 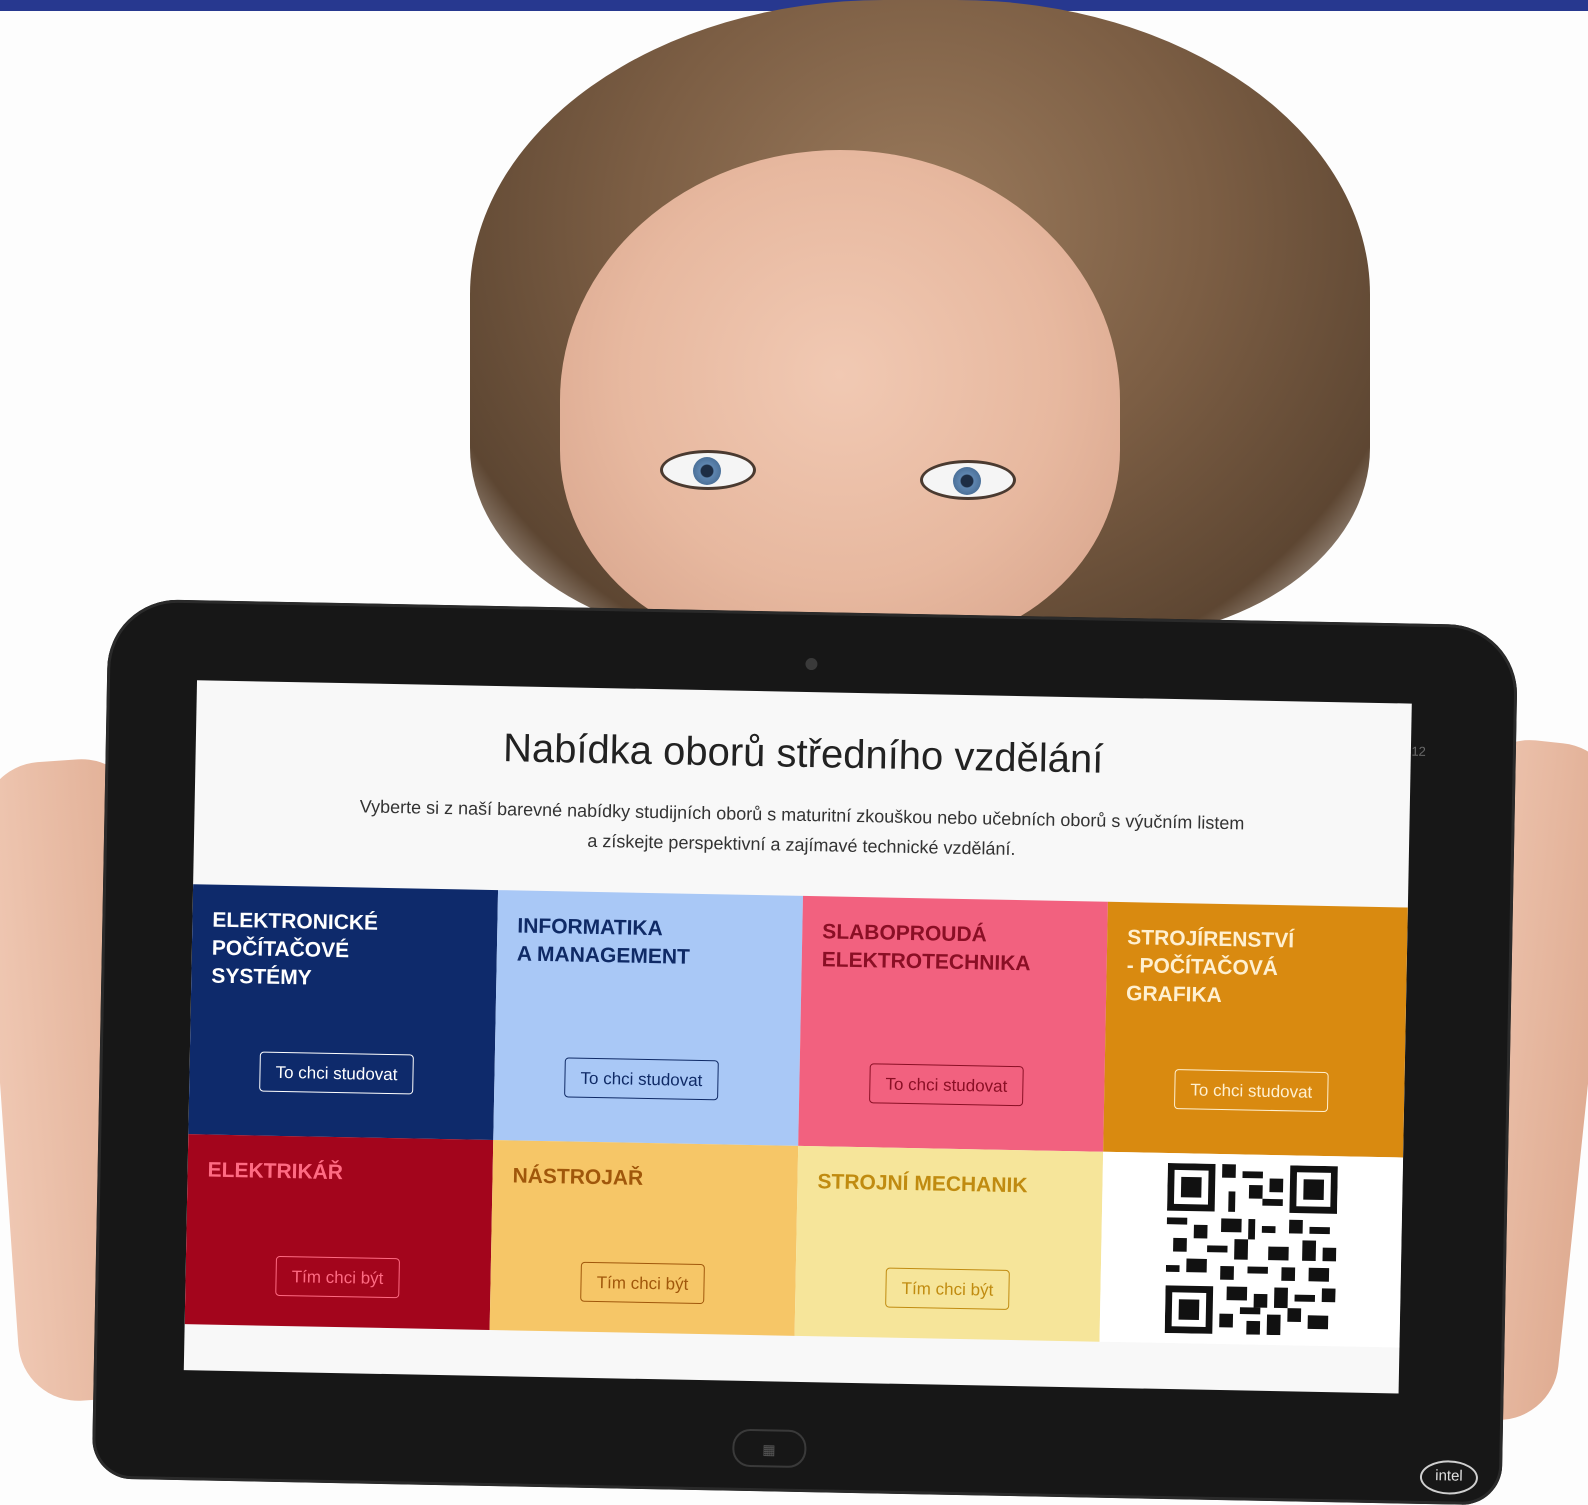 I want to click on qr-code-icon, so click(x=1251, y=1249).